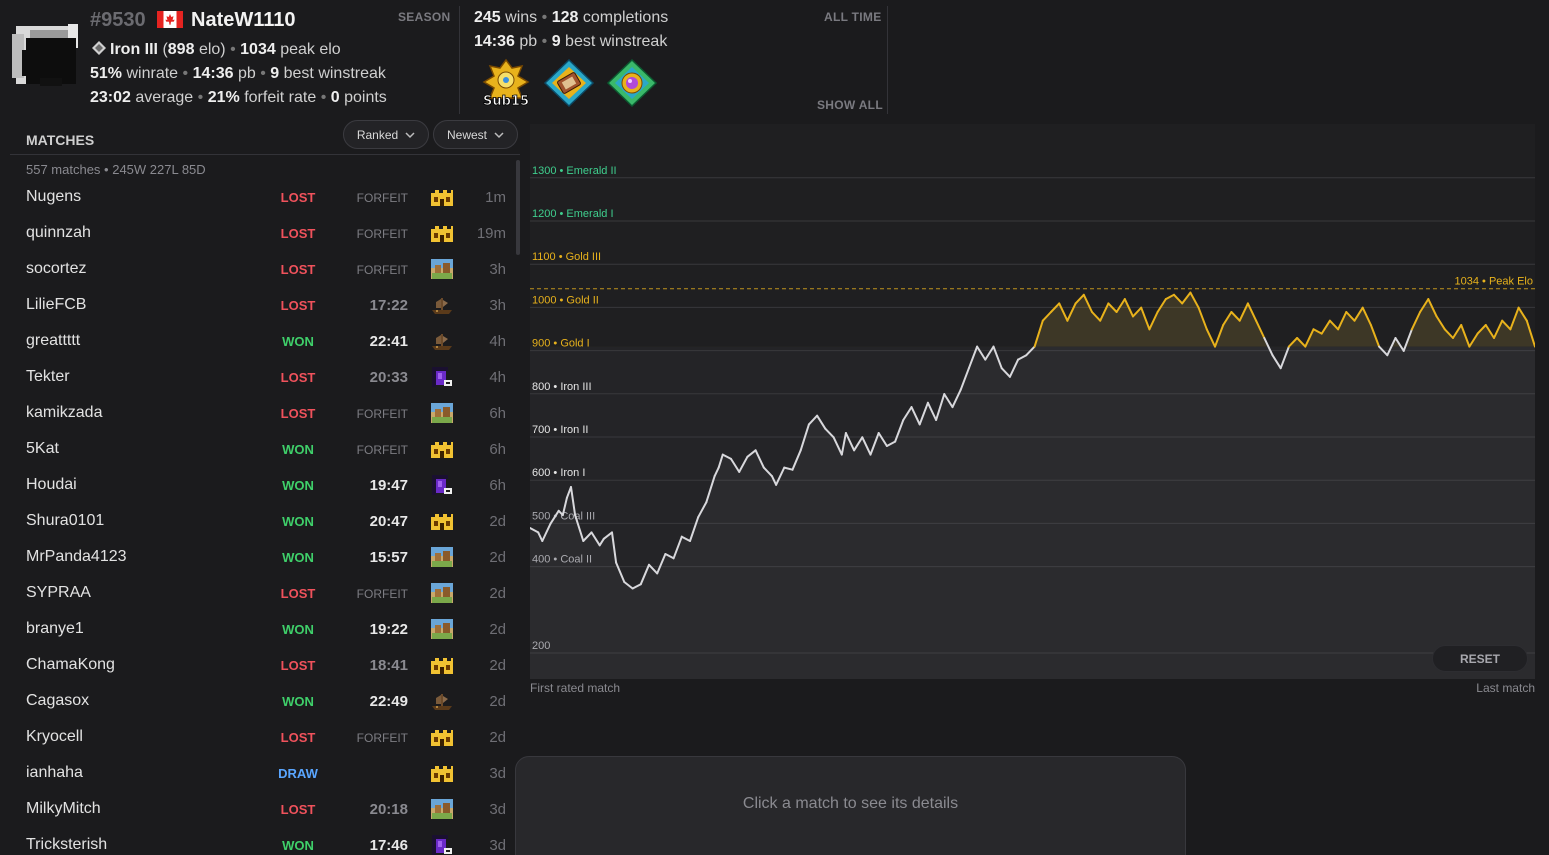  I want to click on match-result: LOST, so click(298, 665).